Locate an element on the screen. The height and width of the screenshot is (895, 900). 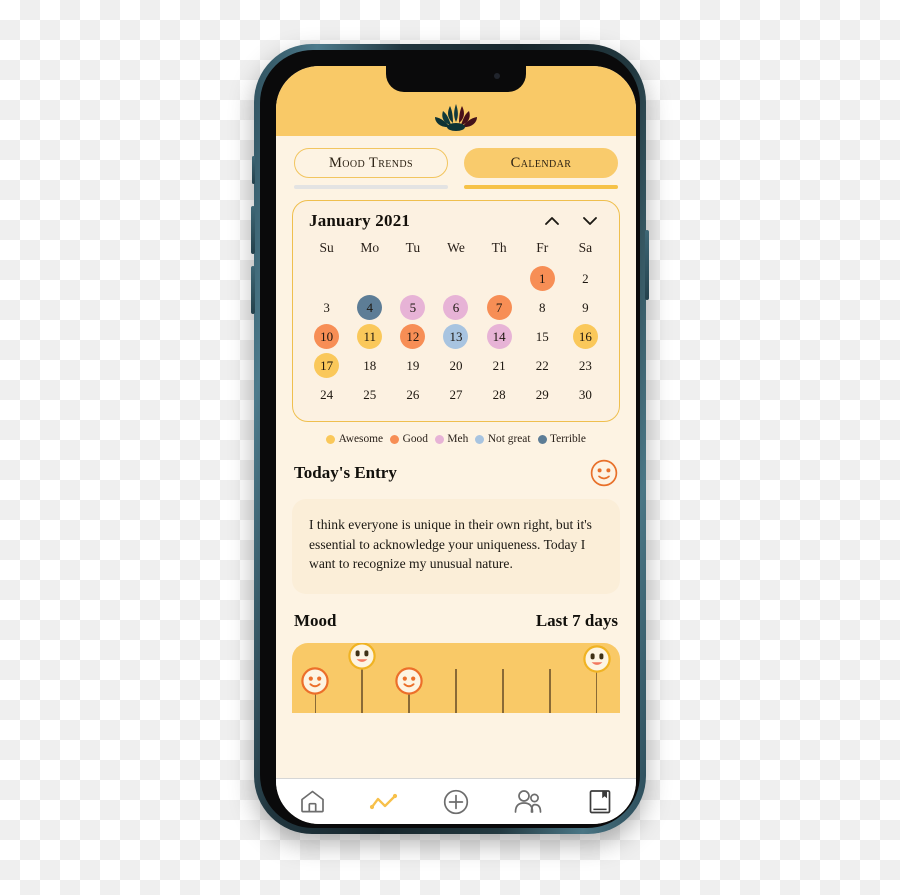
calendar-day-25: 25 is located at coordinates (369, 394).